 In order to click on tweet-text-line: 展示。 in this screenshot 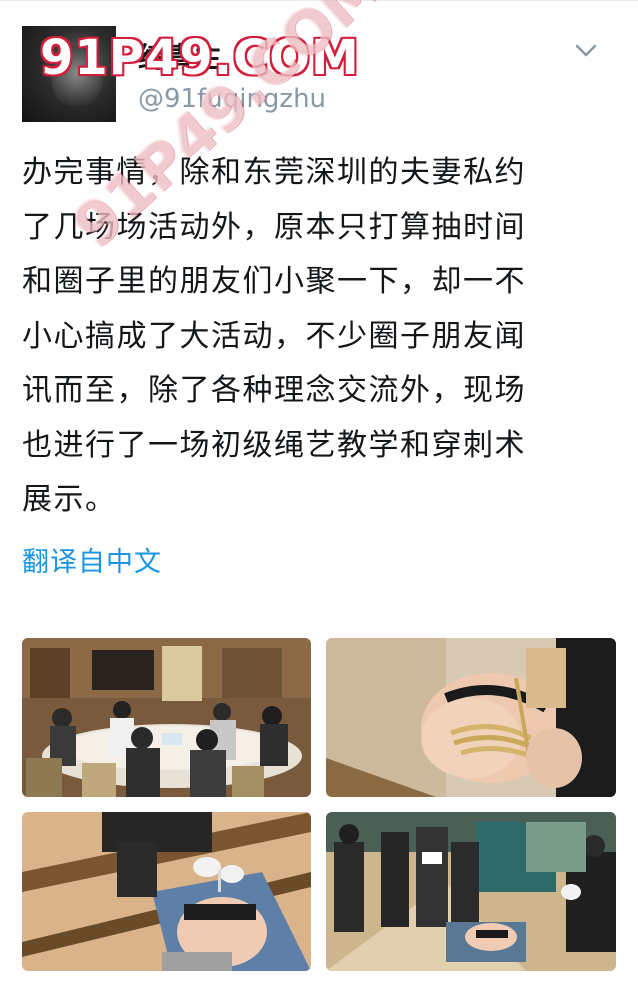, I will do `click(69, 499)`.